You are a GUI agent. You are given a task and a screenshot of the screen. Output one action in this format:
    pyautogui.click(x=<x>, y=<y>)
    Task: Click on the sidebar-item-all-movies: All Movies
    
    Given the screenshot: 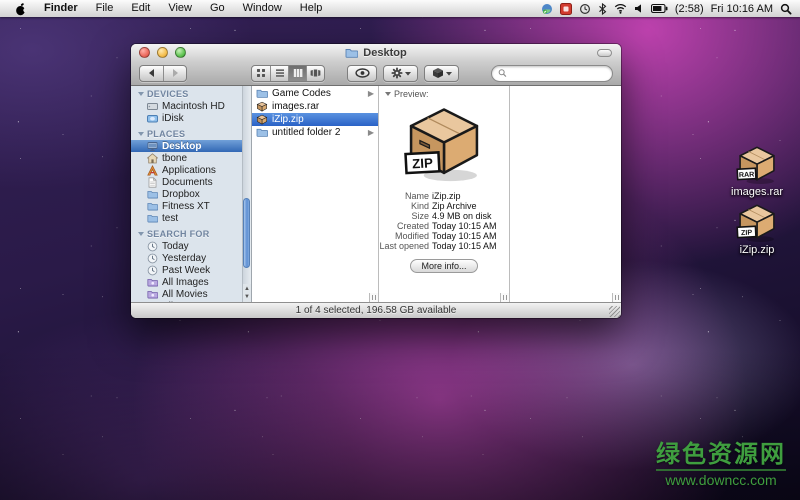 What is the action you would take?
    pyautogui.click(x=191, y=294)
    